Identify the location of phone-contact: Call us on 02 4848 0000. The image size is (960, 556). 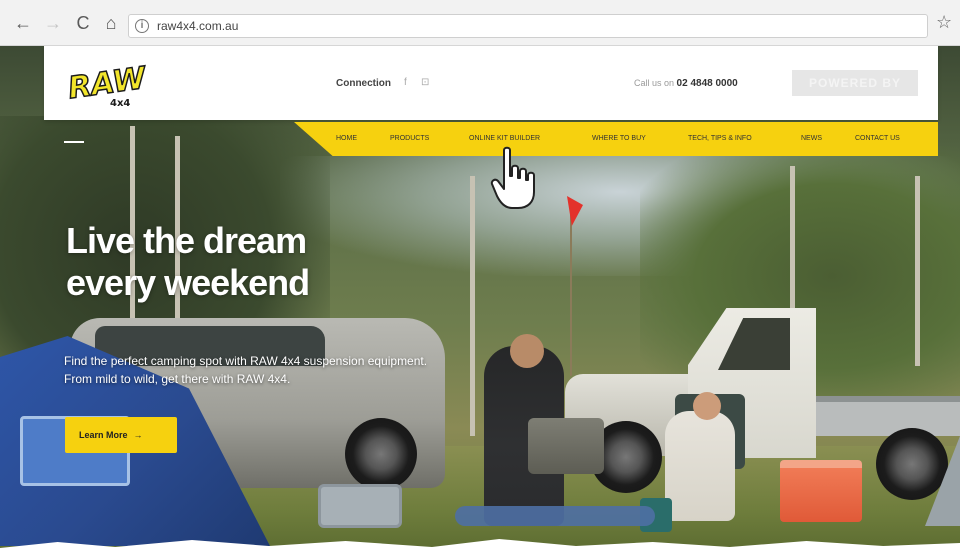
(686, 83).